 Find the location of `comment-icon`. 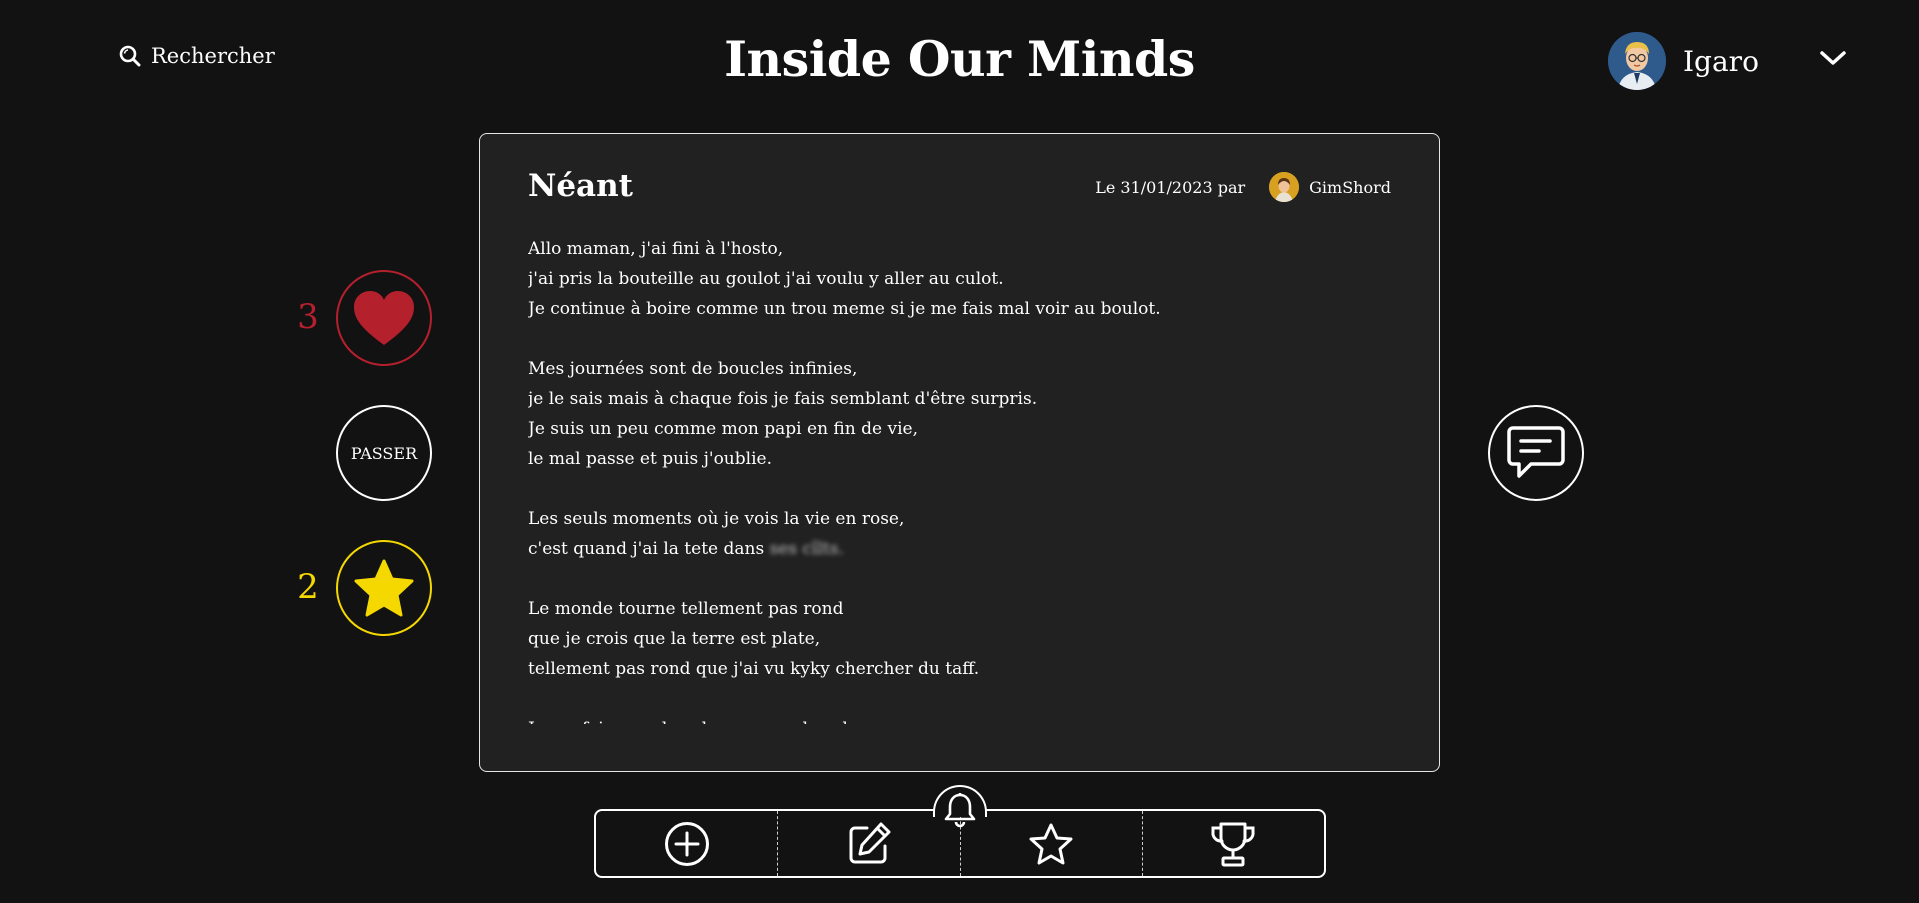

comment-icon is located at coordinates (1536, 453).